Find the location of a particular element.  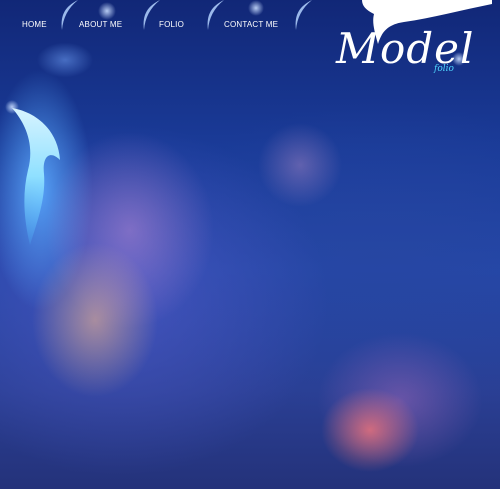

logo-sub-text: folio is located at coordinates (444, 69).